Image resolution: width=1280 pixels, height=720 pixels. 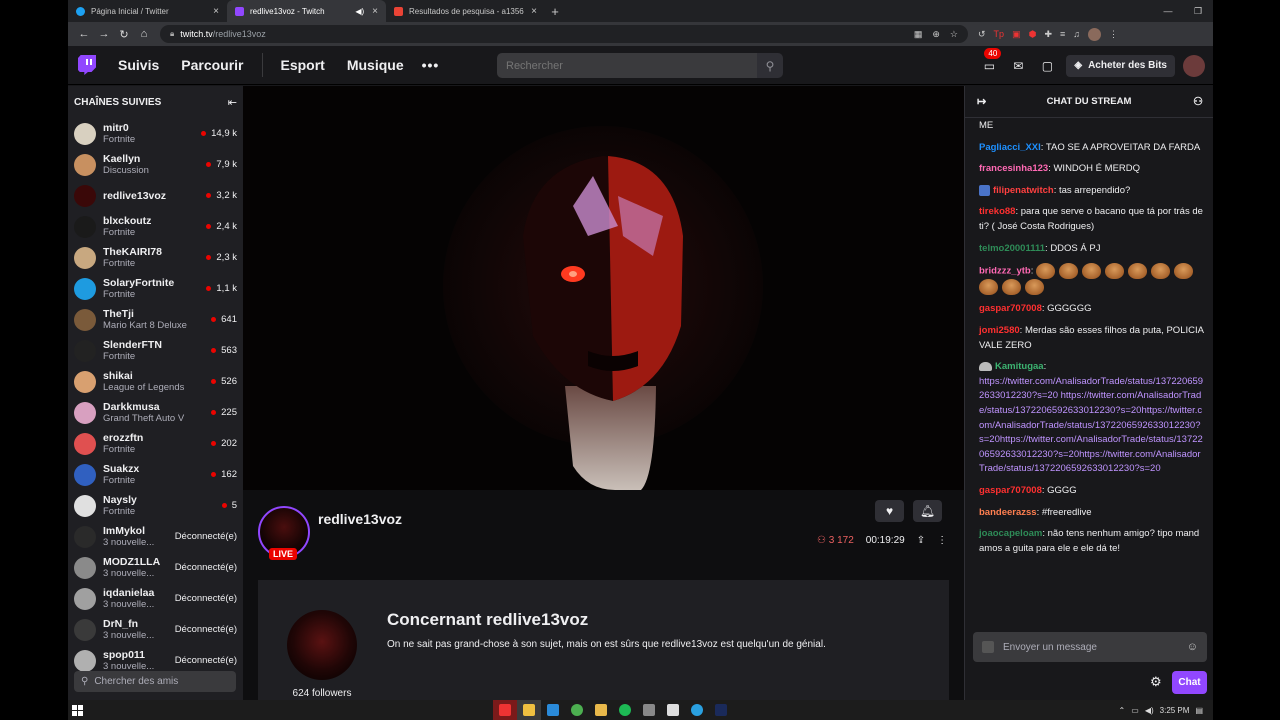 I want to click on send-chat-button: Chat, so click(x=1189, y=682).